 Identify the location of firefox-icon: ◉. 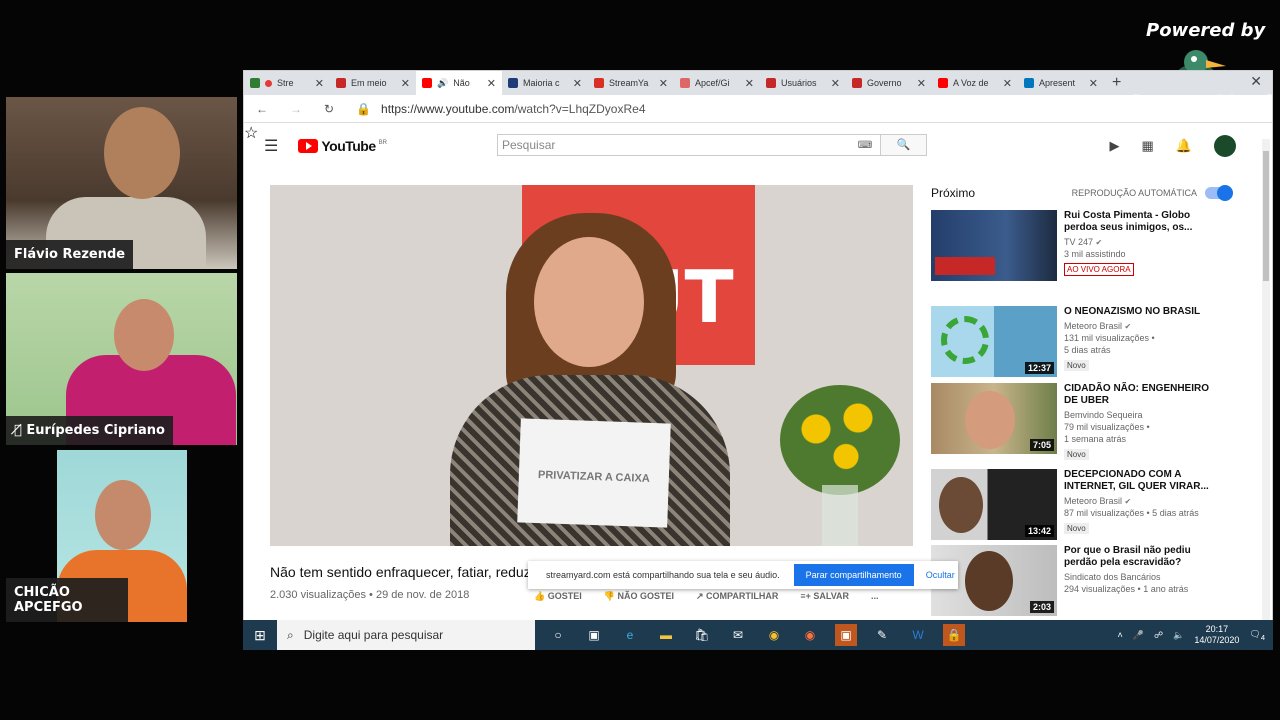
(810, 635).